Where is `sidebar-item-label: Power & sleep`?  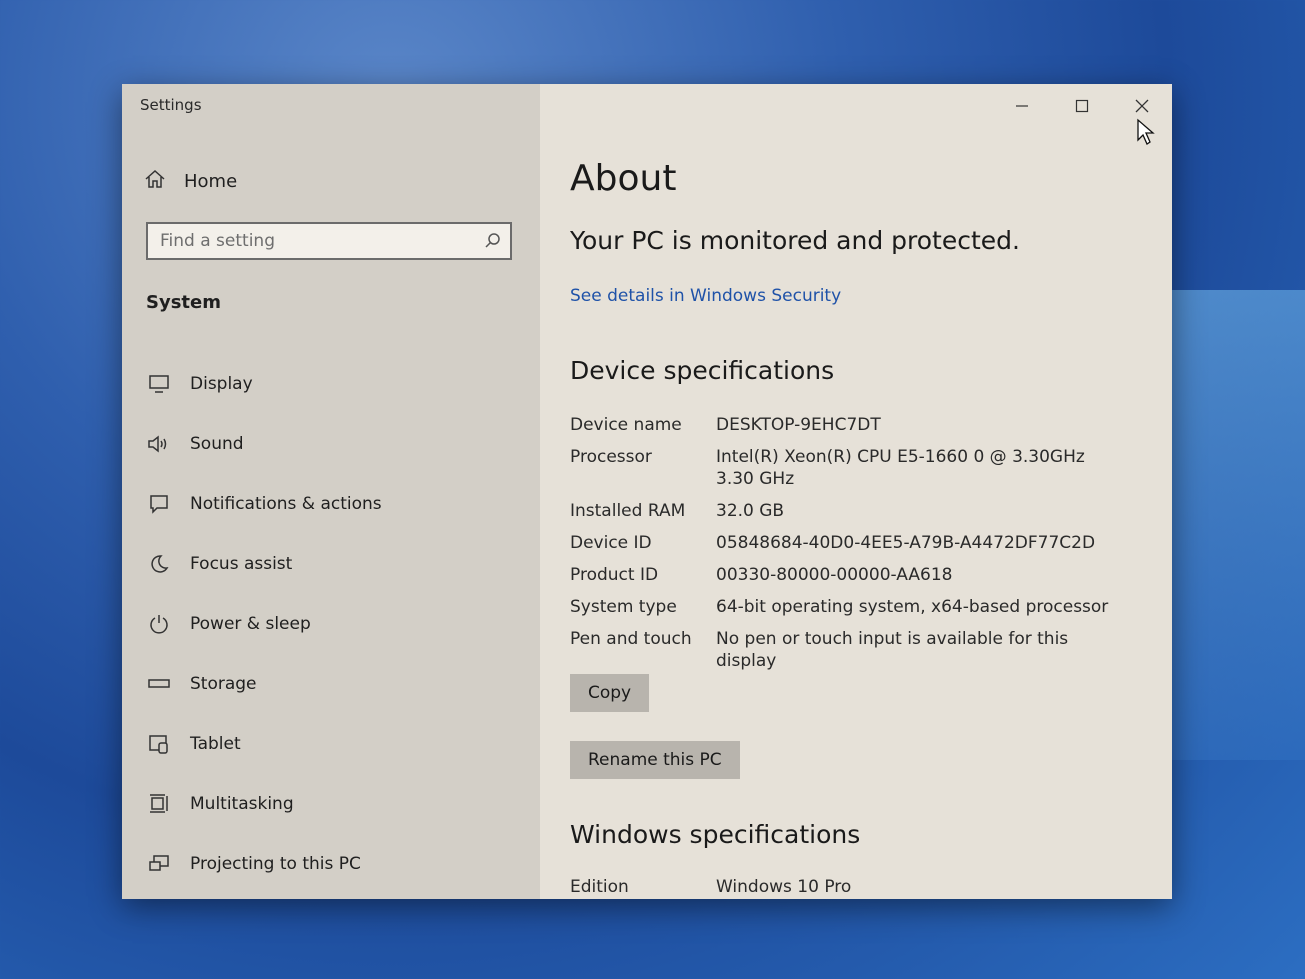 sidebar-item-label: Power & sleep is located at coordinates (250, 624).